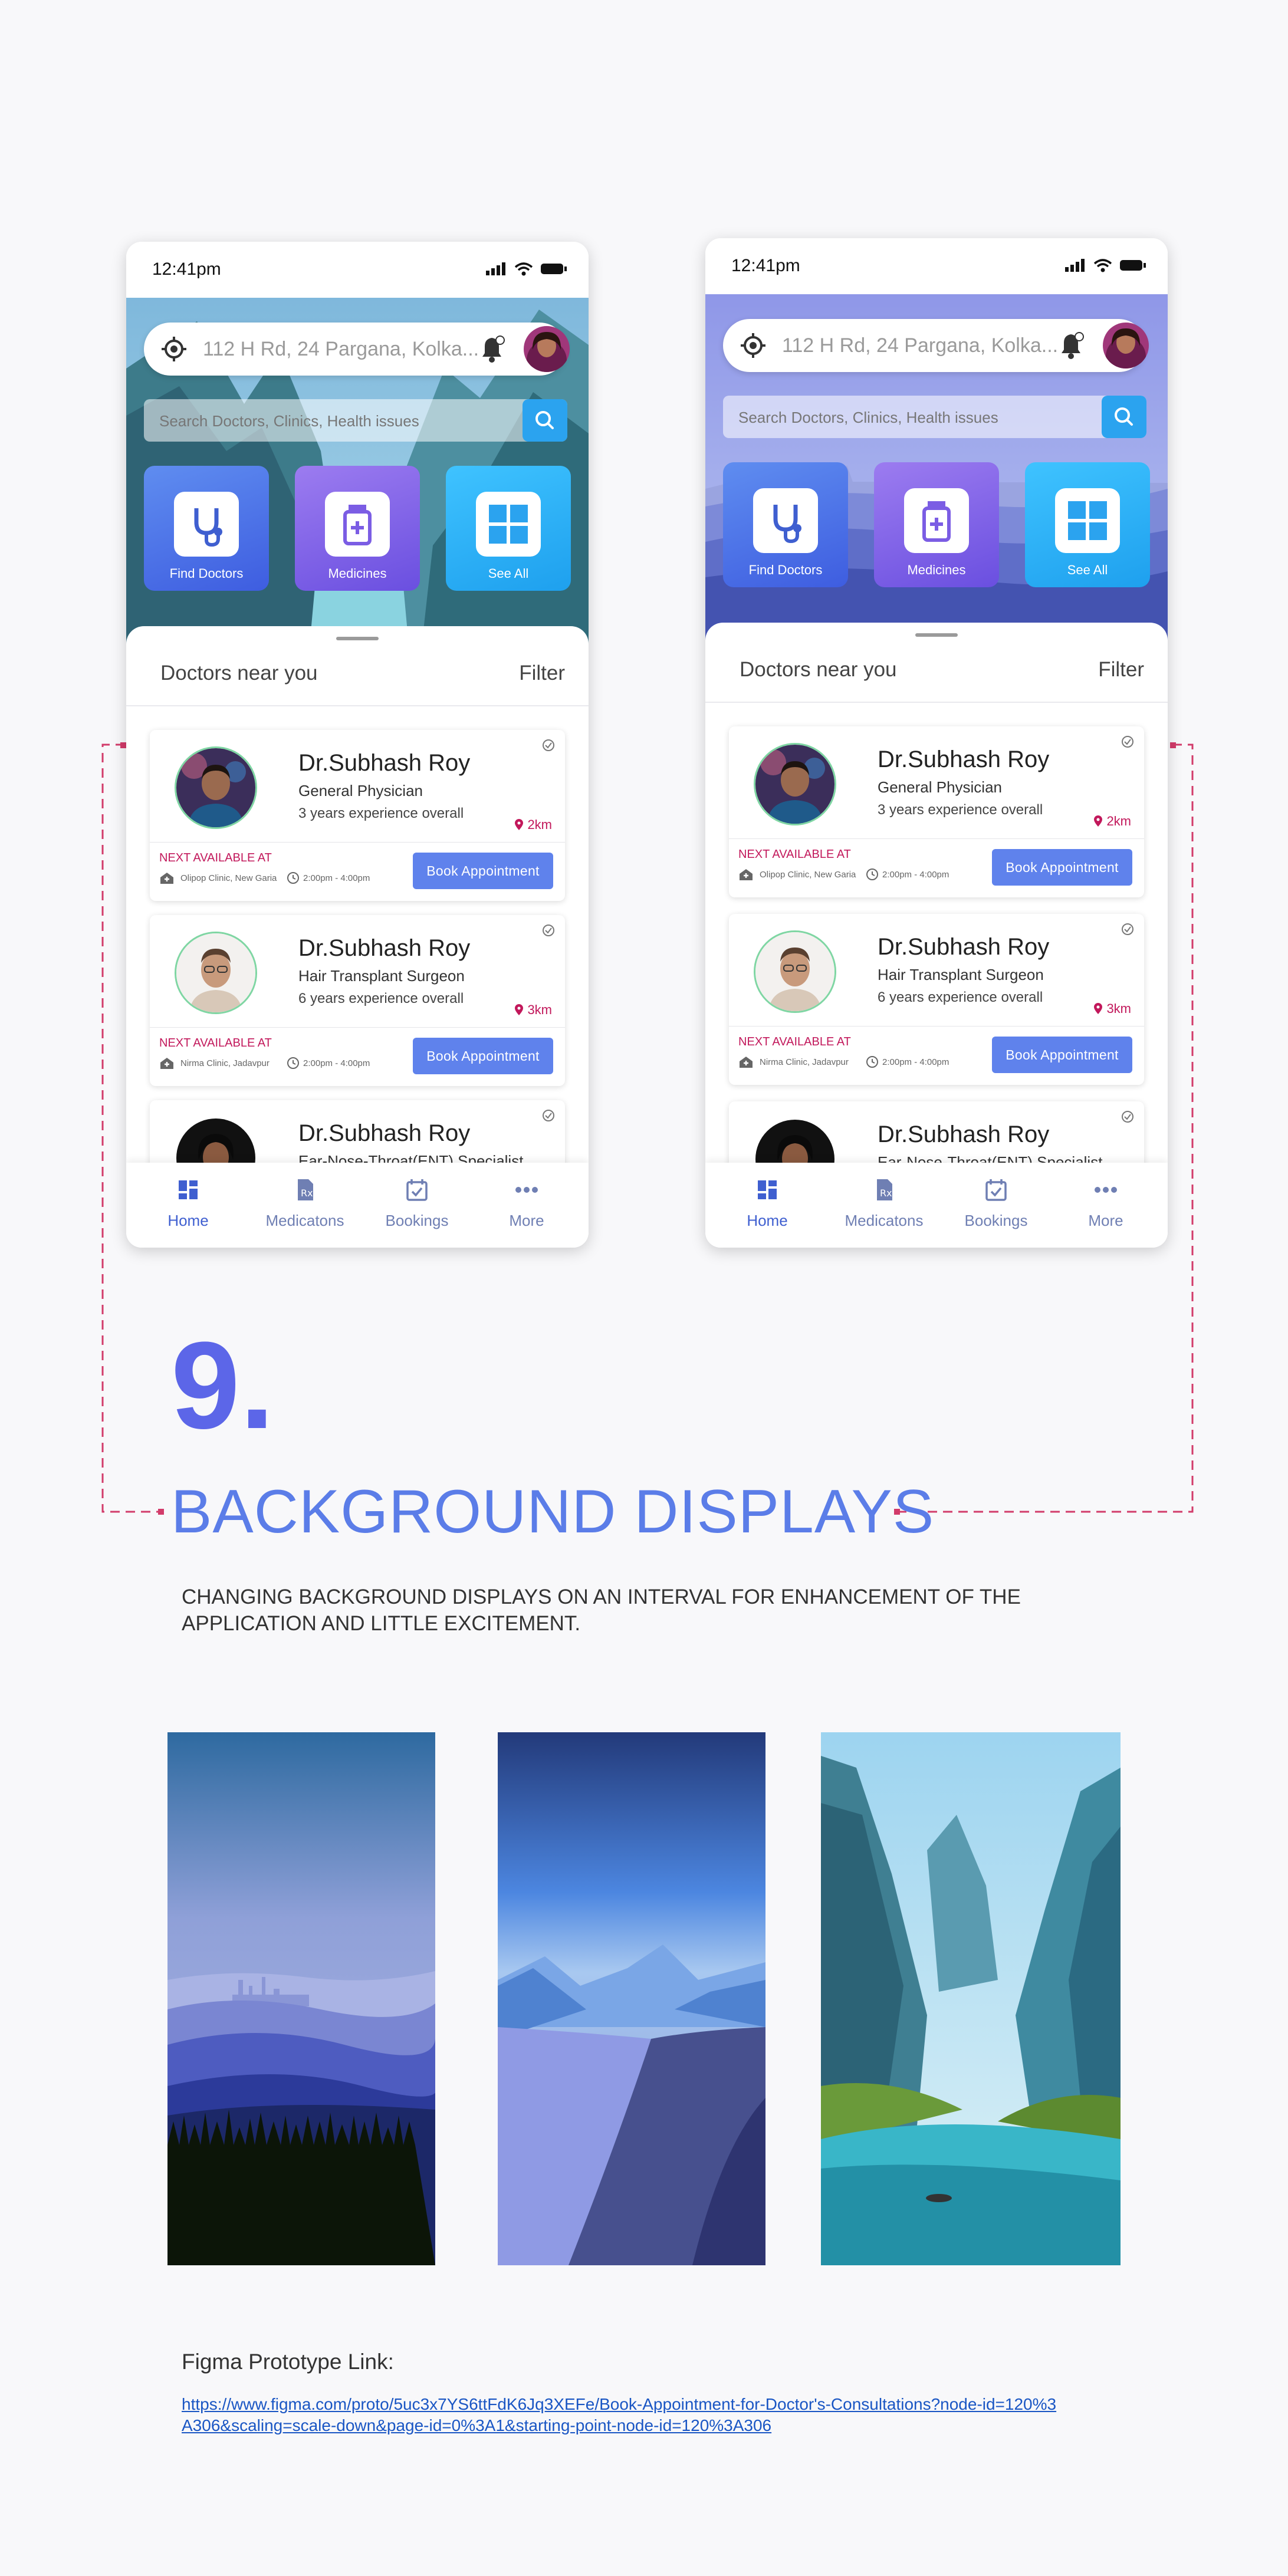 The height and width of the screenshot is (2576, 1288). Describe the element at coordinates (868, 417) in the screenshot. I see `search-placeholder: Search Doctors, Clinics, Health issues` at that location.